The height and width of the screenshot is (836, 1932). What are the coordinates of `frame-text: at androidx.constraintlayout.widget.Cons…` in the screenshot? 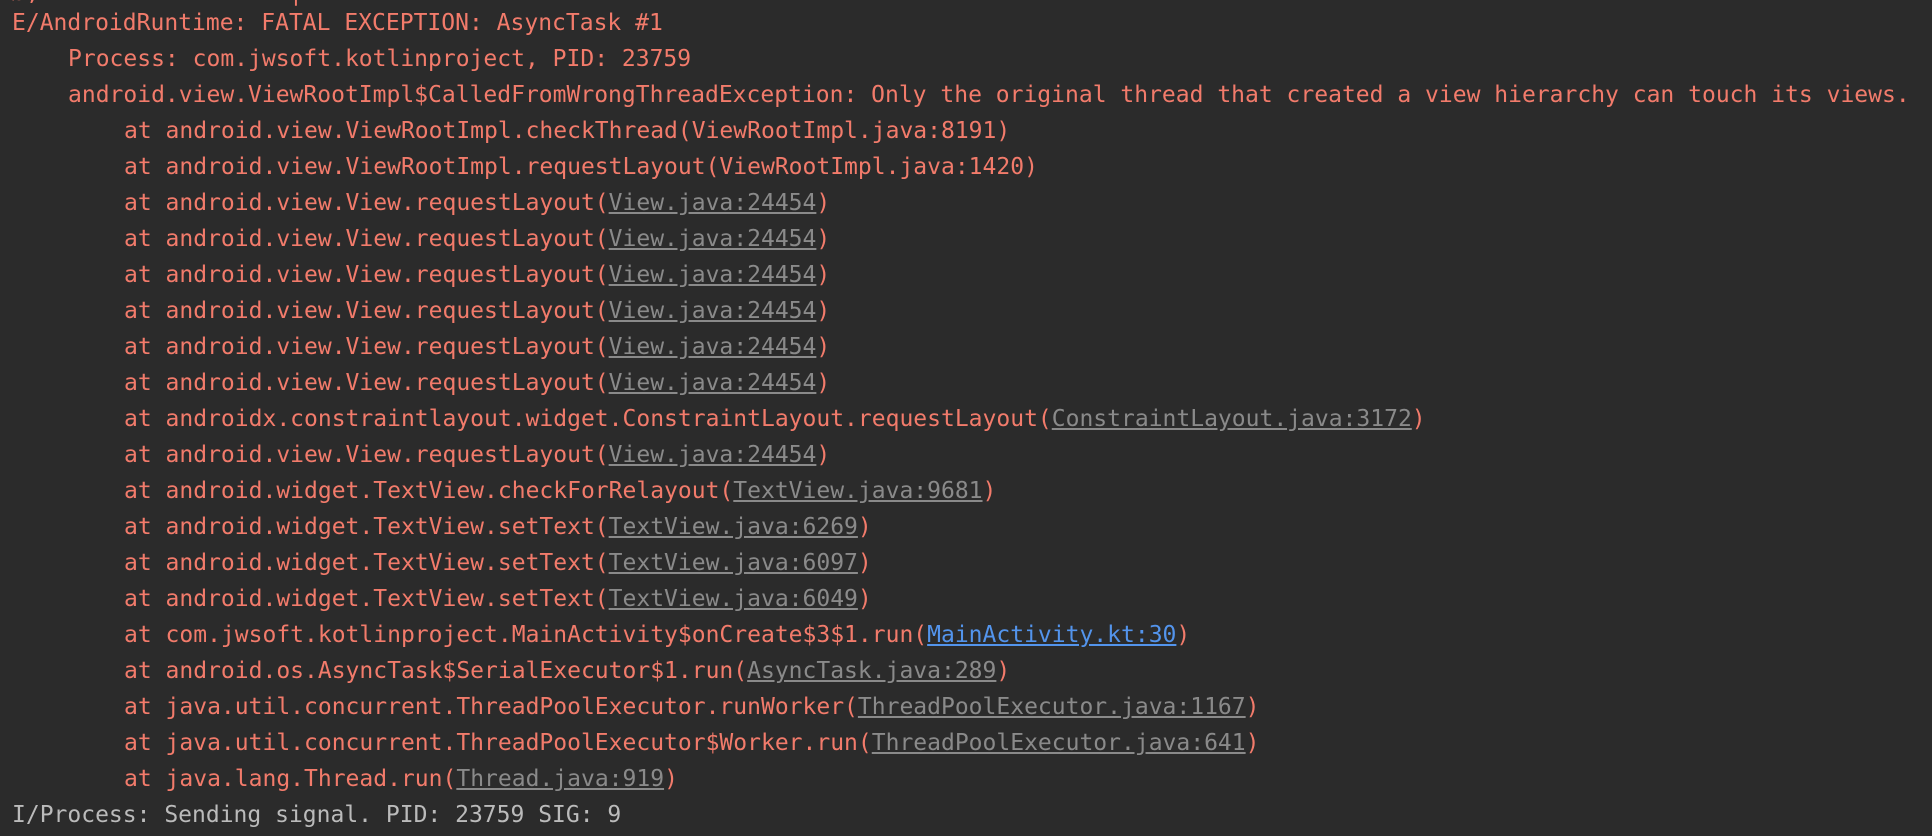 It's located at (588, 419).